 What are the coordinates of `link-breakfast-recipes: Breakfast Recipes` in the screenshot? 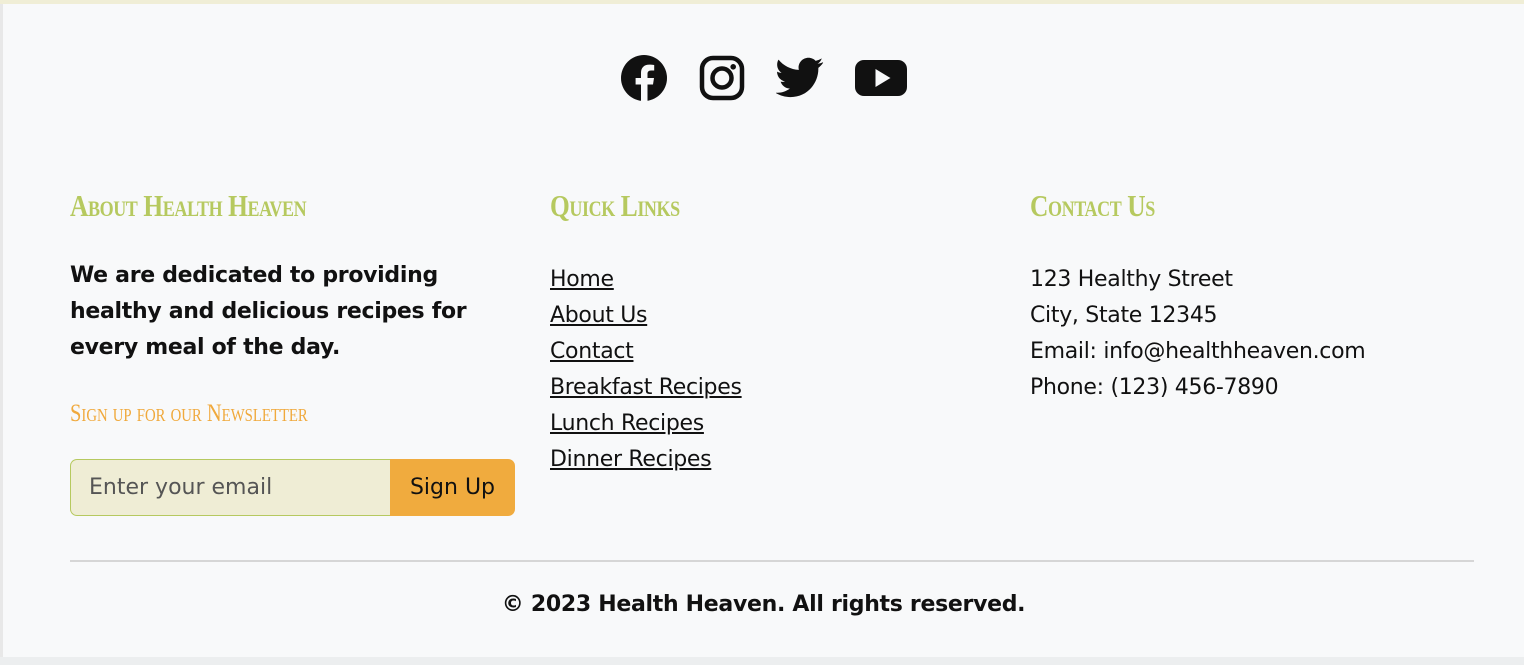 It's located at (646, 387).